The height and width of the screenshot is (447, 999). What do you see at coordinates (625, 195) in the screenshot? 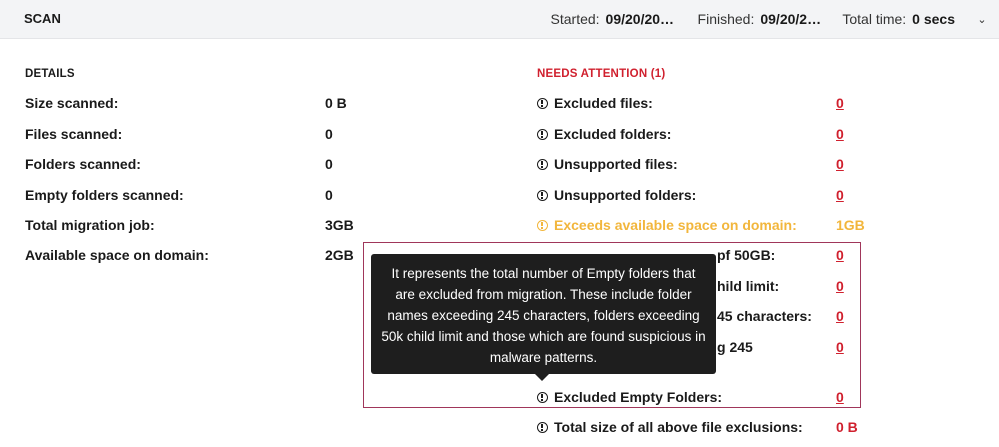
I see `unsupported-folders-text: Unsupported folders:` at bounding box center [625, 195].